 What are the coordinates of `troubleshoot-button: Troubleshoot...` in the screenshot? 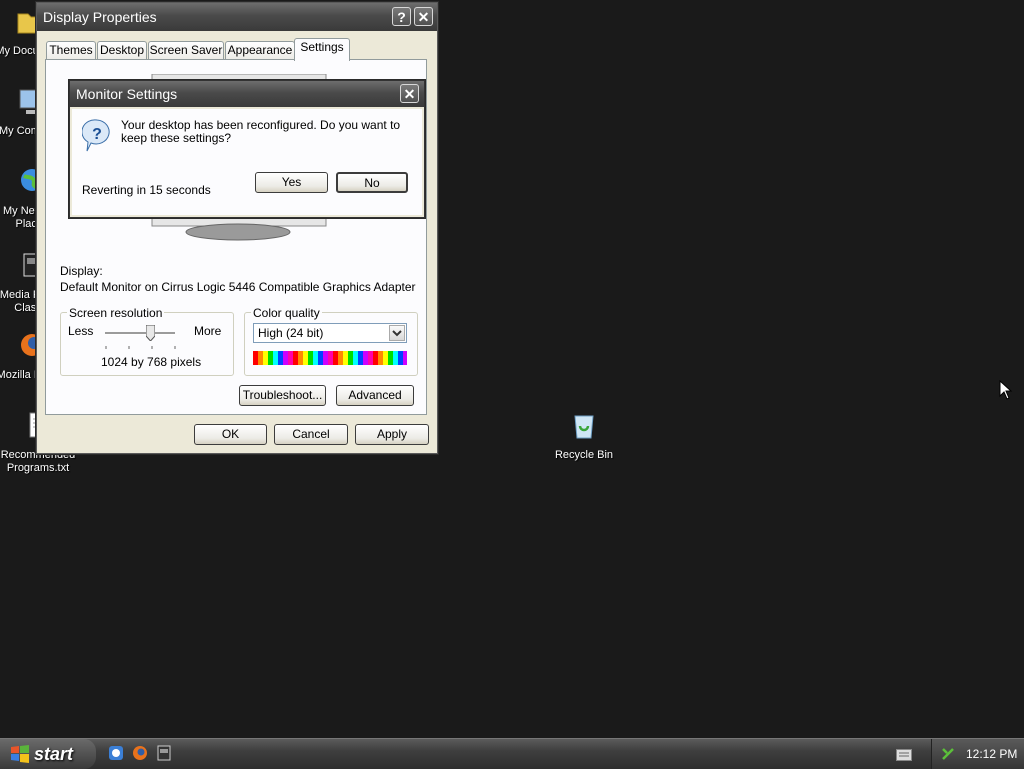 It's located at (282, 395).